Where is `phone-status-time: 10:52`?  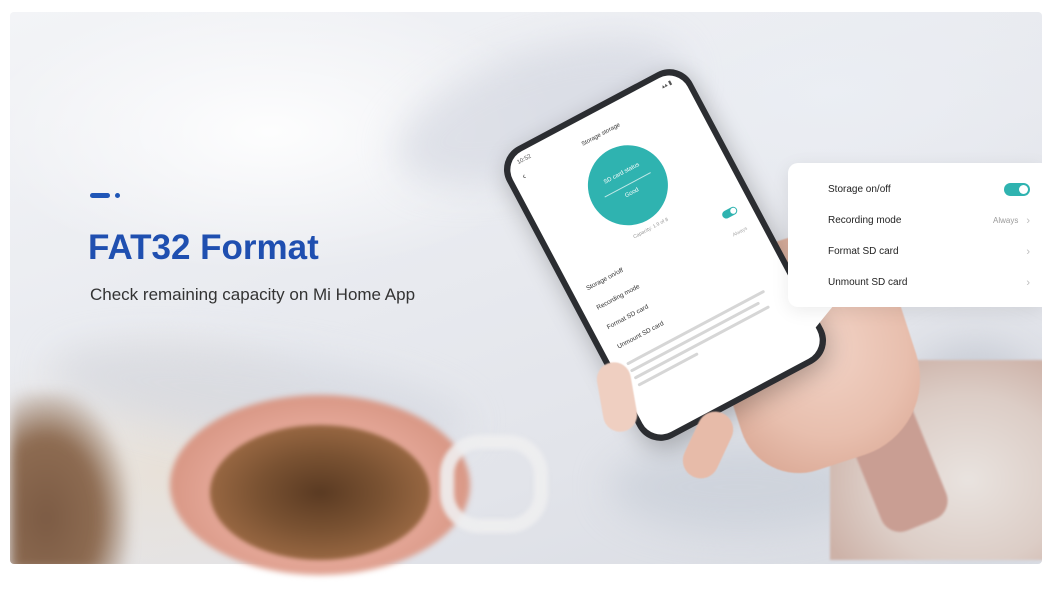
phone-status-time: 10:52 is located at coordinates (524, 160).